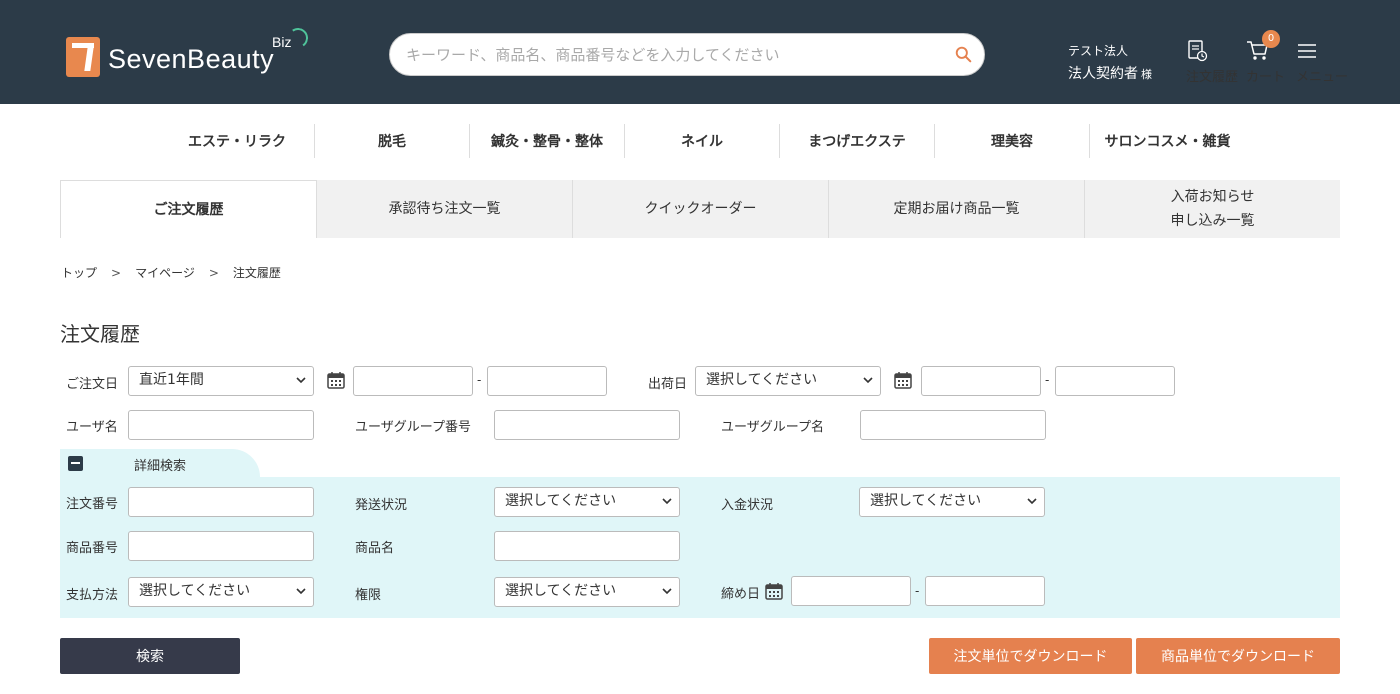 The height and width of the screenshot is (694, 1400). What do you see at coordinates (160, 464) in the screenshot?
I see `detail-search-label: 詳細検索` at bounding box center [160, 464].